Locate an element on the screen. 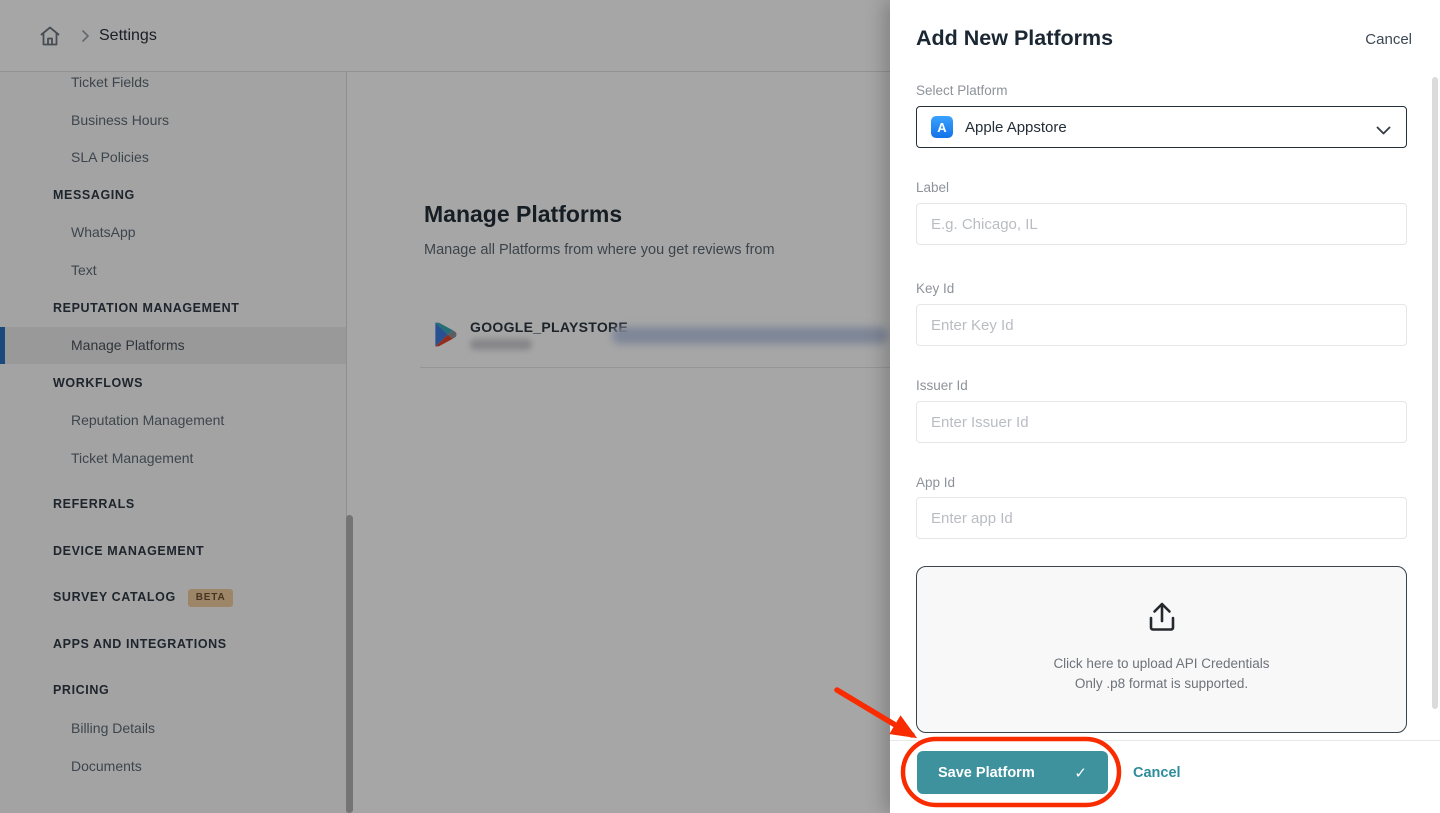 The width and height of the screenshot is (1440, 813). save-platform-label: Save Platform is located at coordinates (986, 772).